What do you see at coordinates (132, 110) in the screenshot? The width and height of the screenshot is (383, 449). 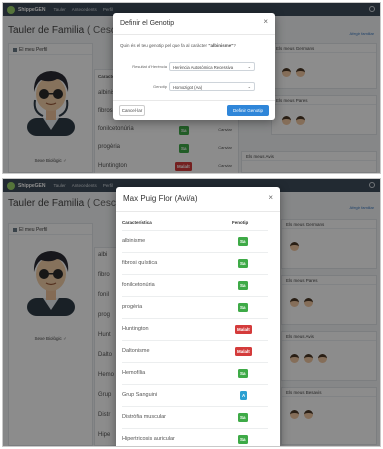 I see `cancel-button: Cancel·lar` at bounding box center [132, 110].